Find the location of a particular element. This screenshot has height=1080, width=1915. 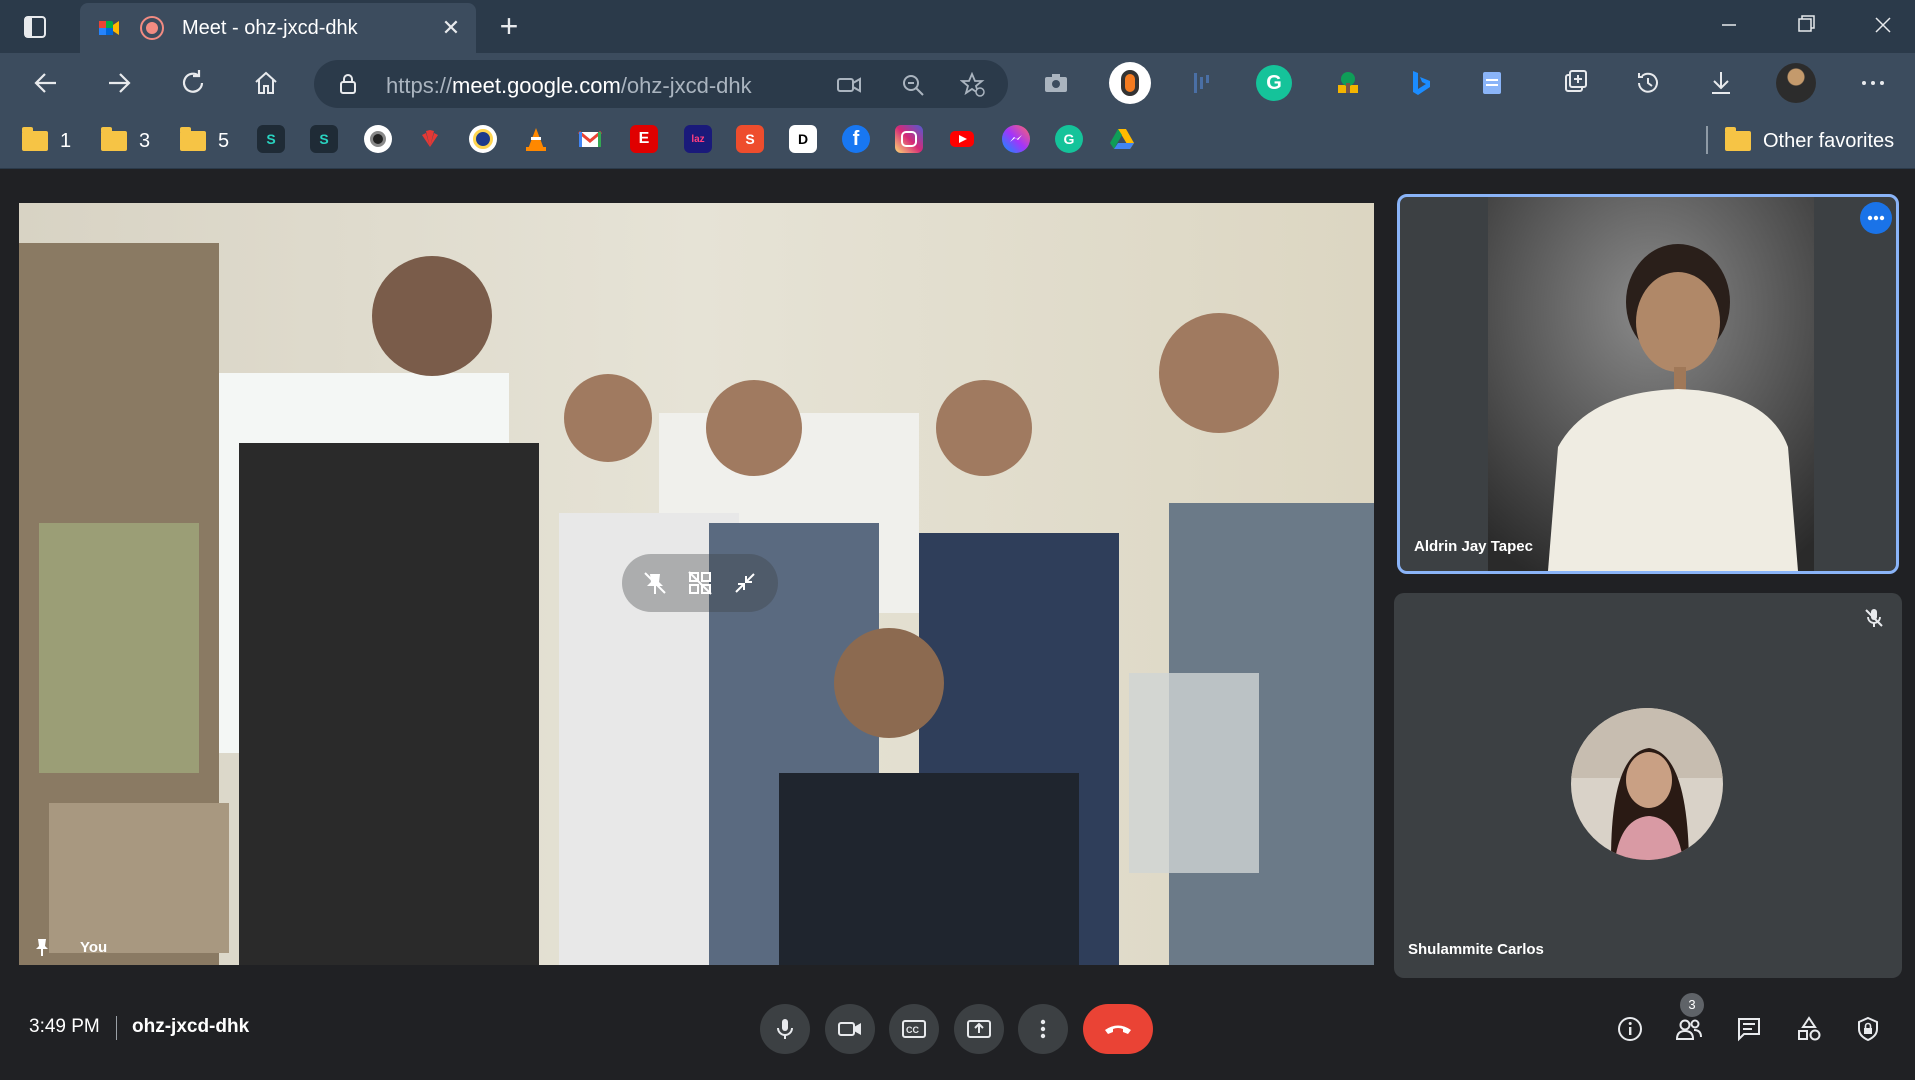

chat-button is located at coordinates (1749, 1029).